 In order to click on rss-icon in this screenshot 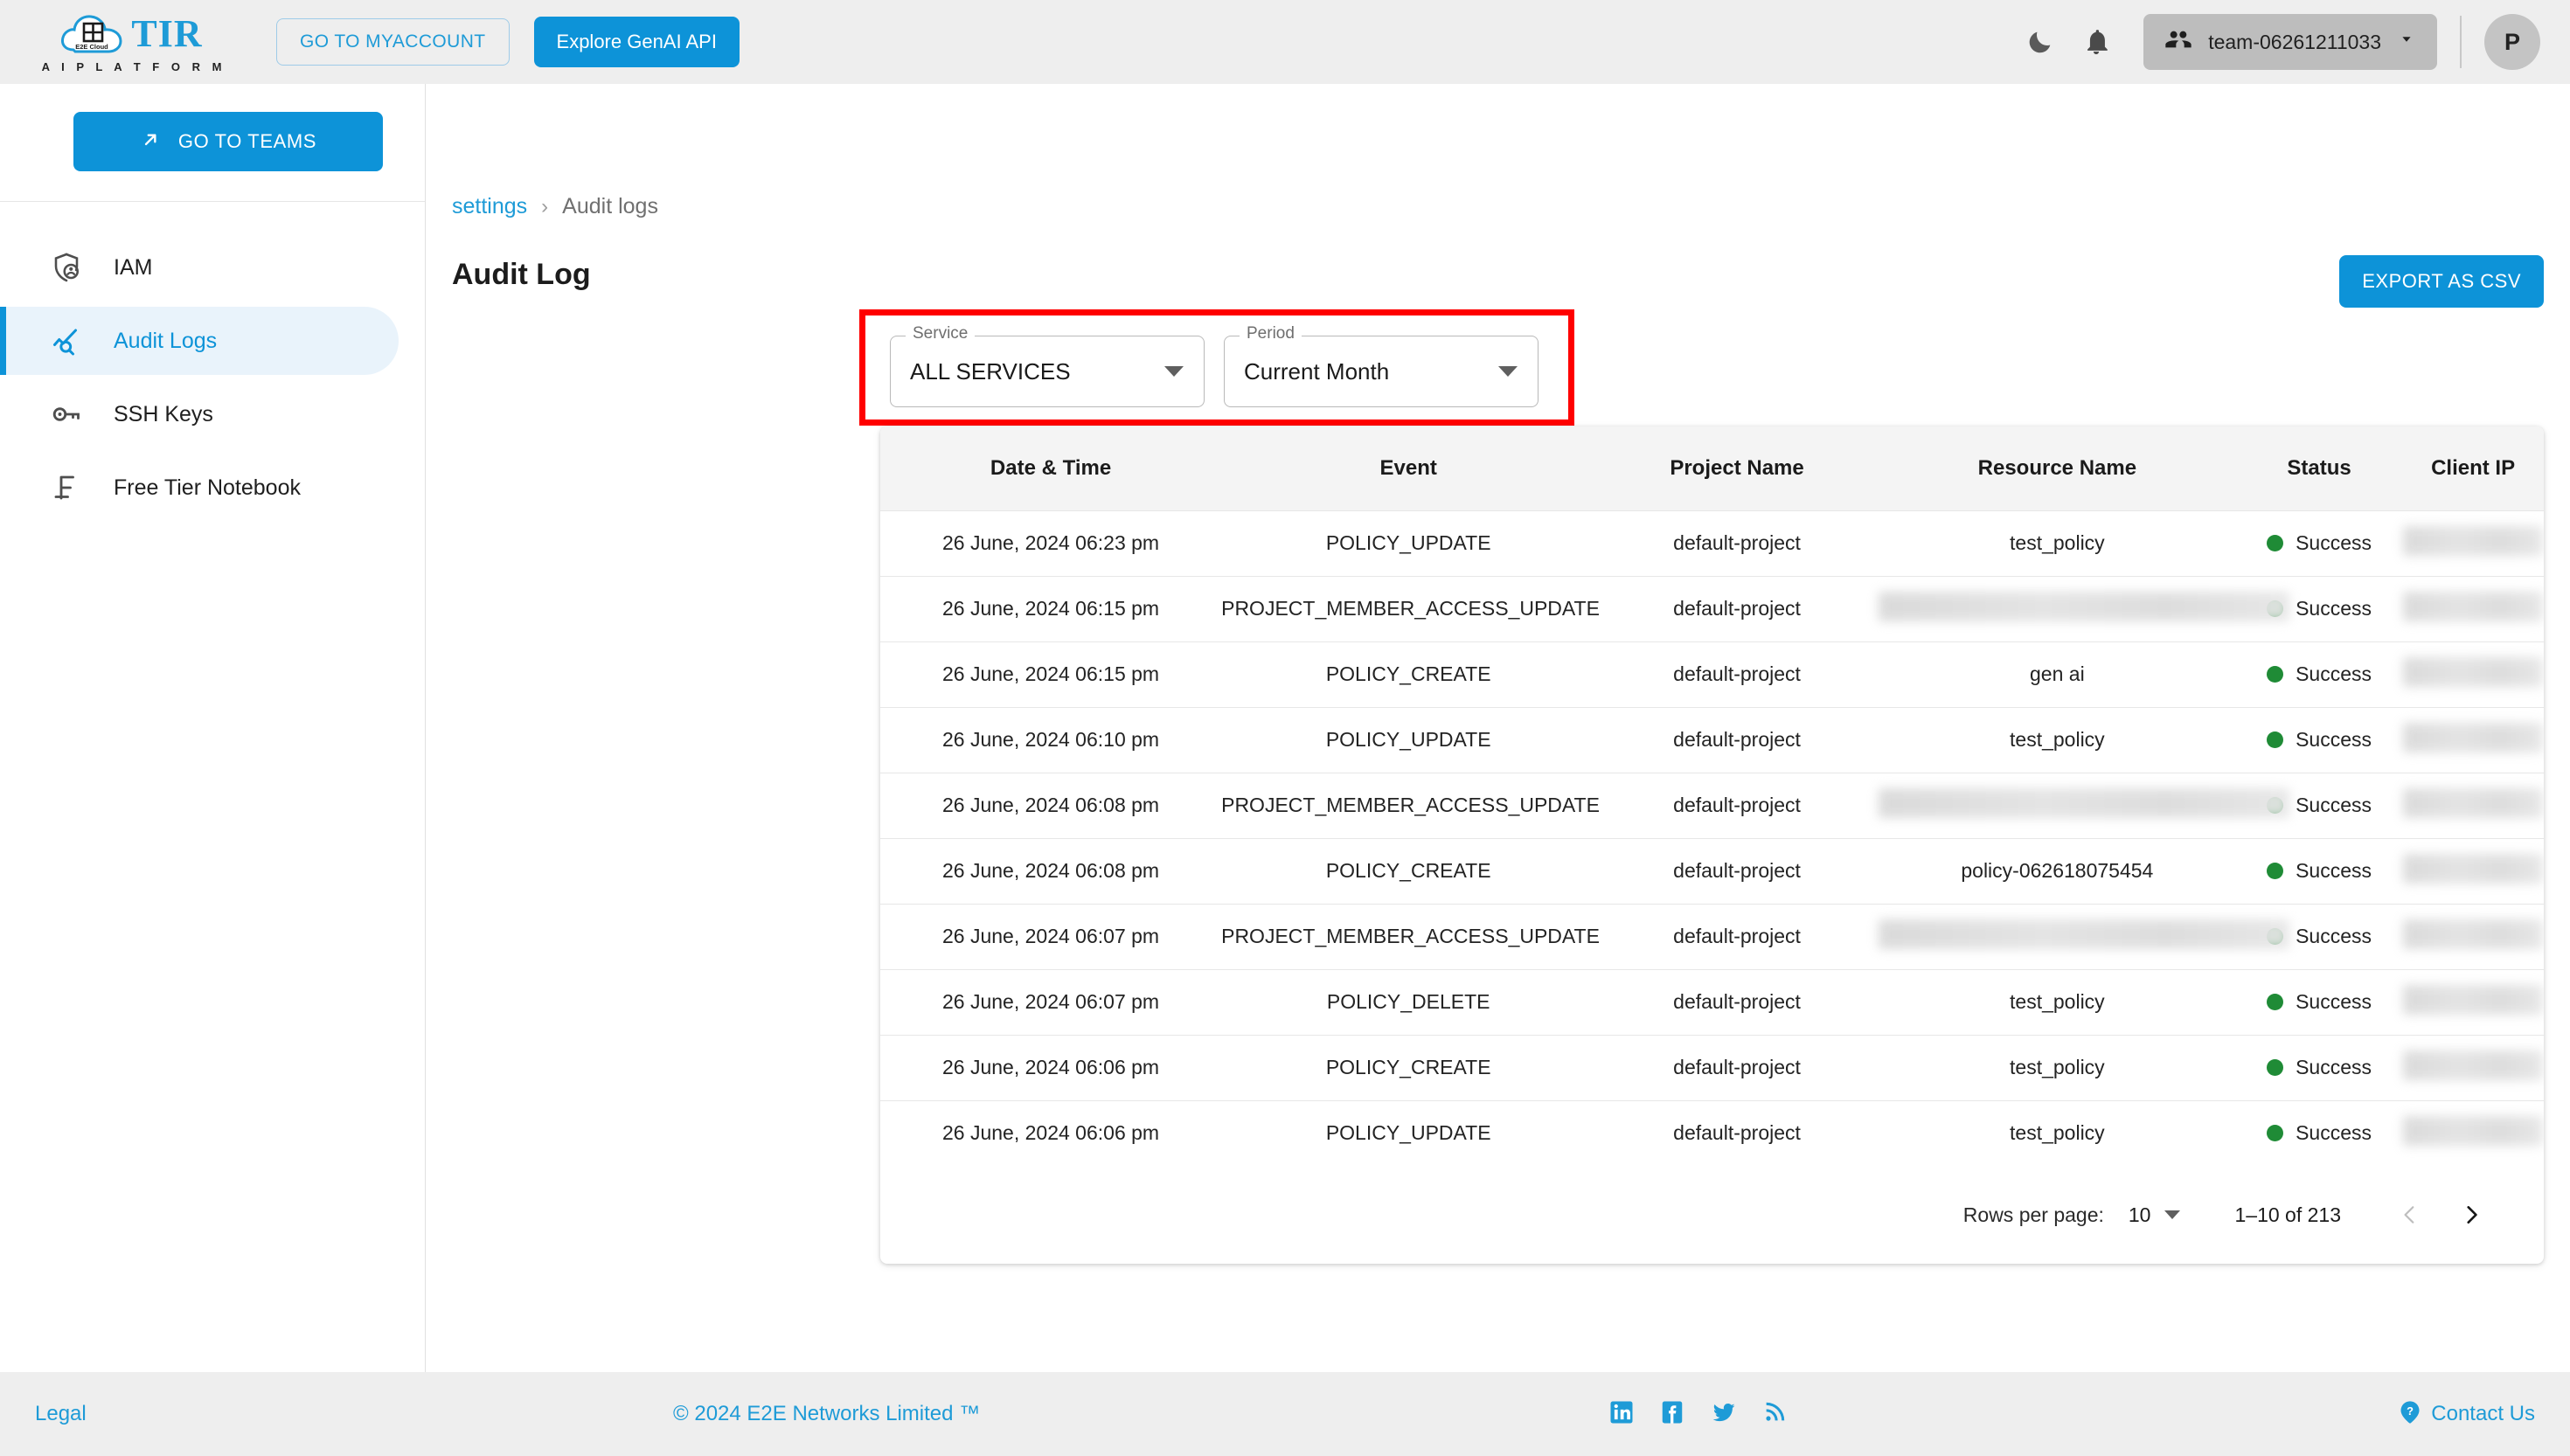, I will do `click(1774, 1414)`.